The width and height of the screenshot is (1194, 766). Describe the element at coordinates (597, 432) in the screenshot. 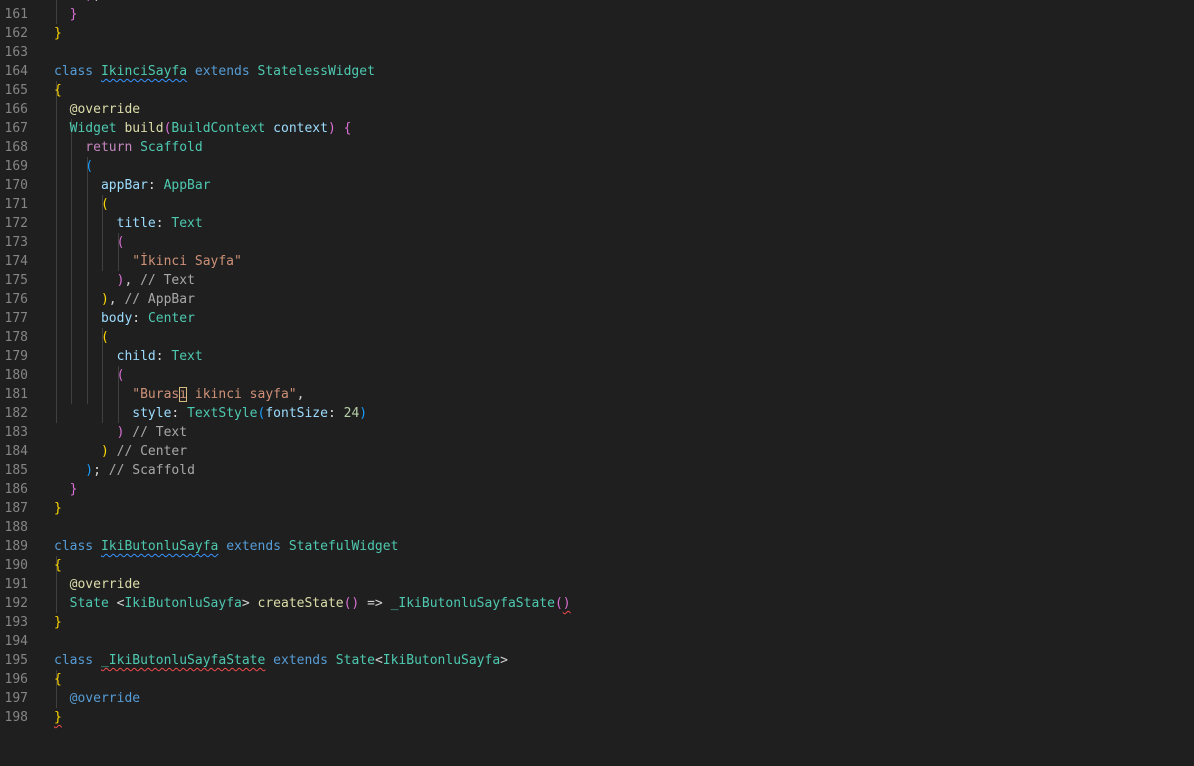

I see `code-line: 183 ) // Text` at that location.